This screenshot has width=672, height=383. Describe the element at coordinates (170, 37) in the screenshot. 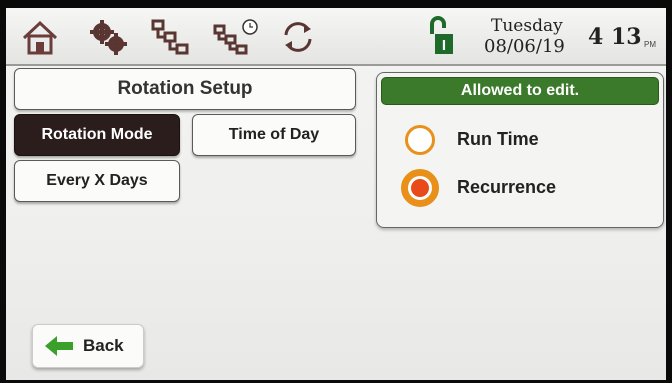

I see `flowchart-icon` at that location.